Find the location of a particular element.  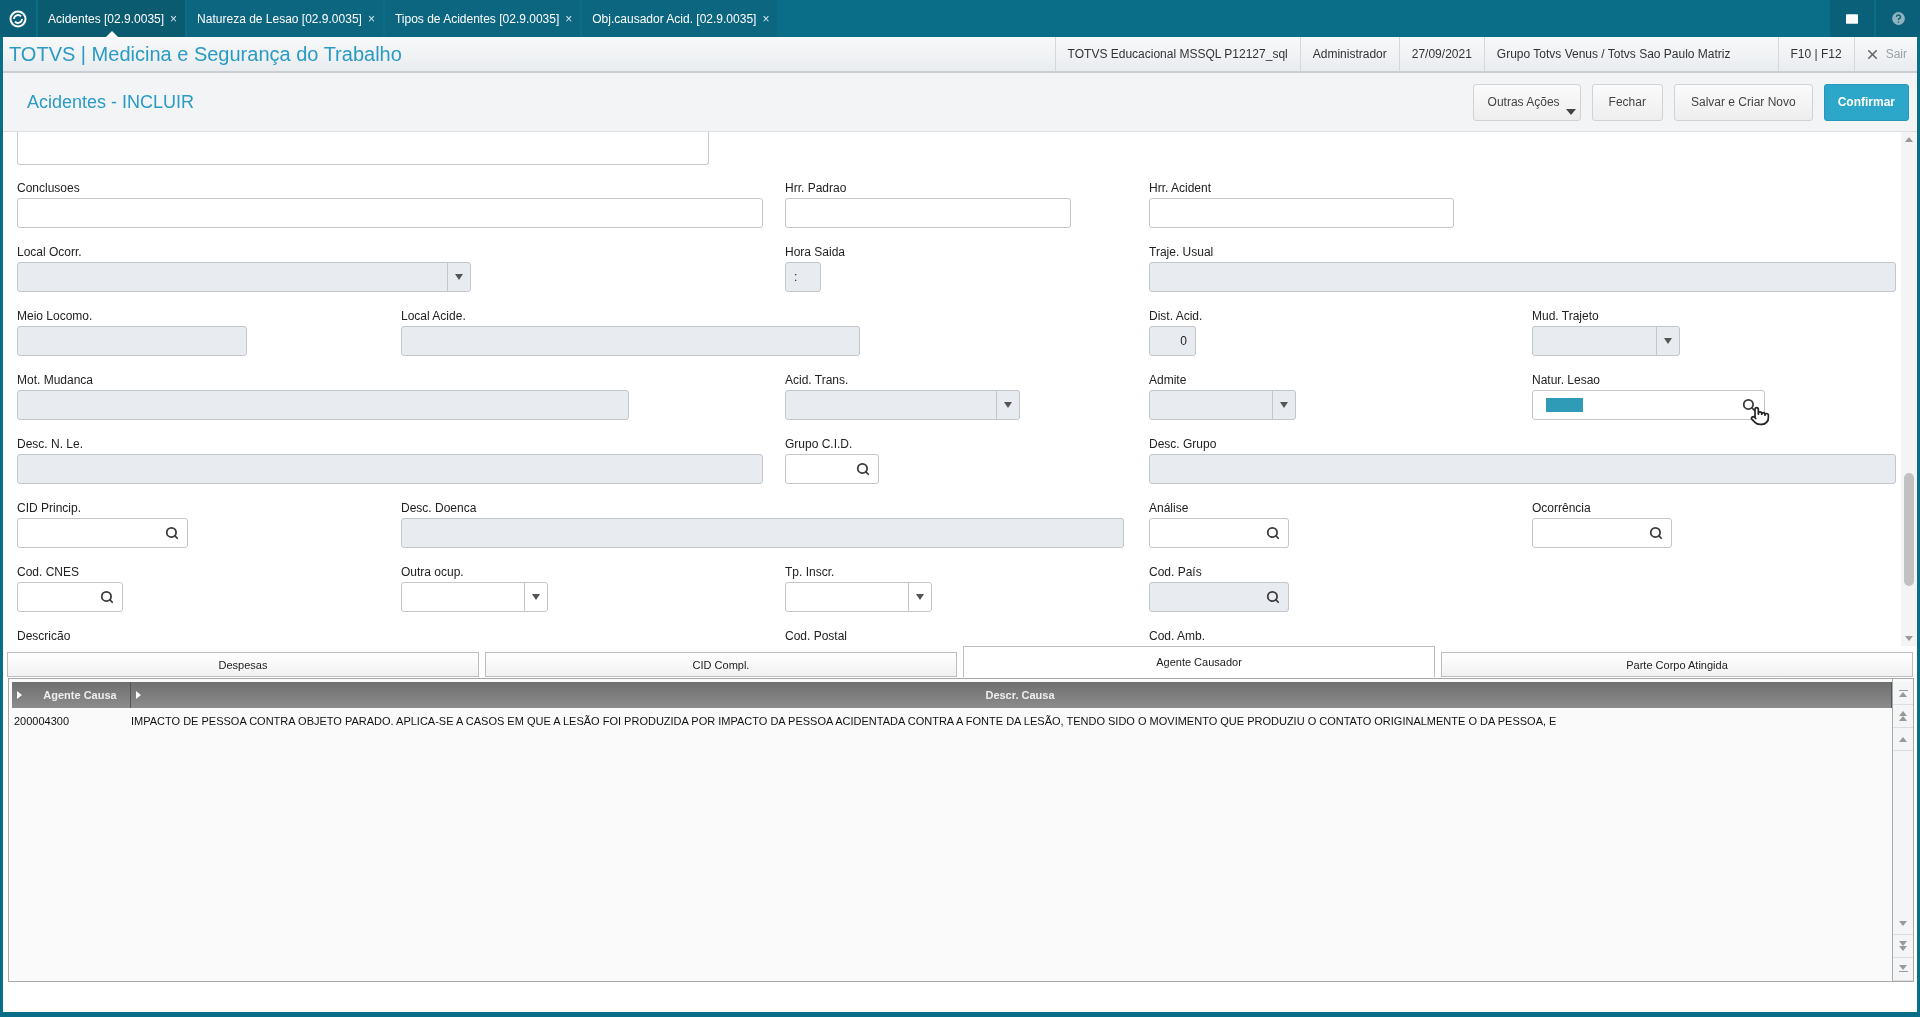

logo-icon is located at coordinates (18, 18).